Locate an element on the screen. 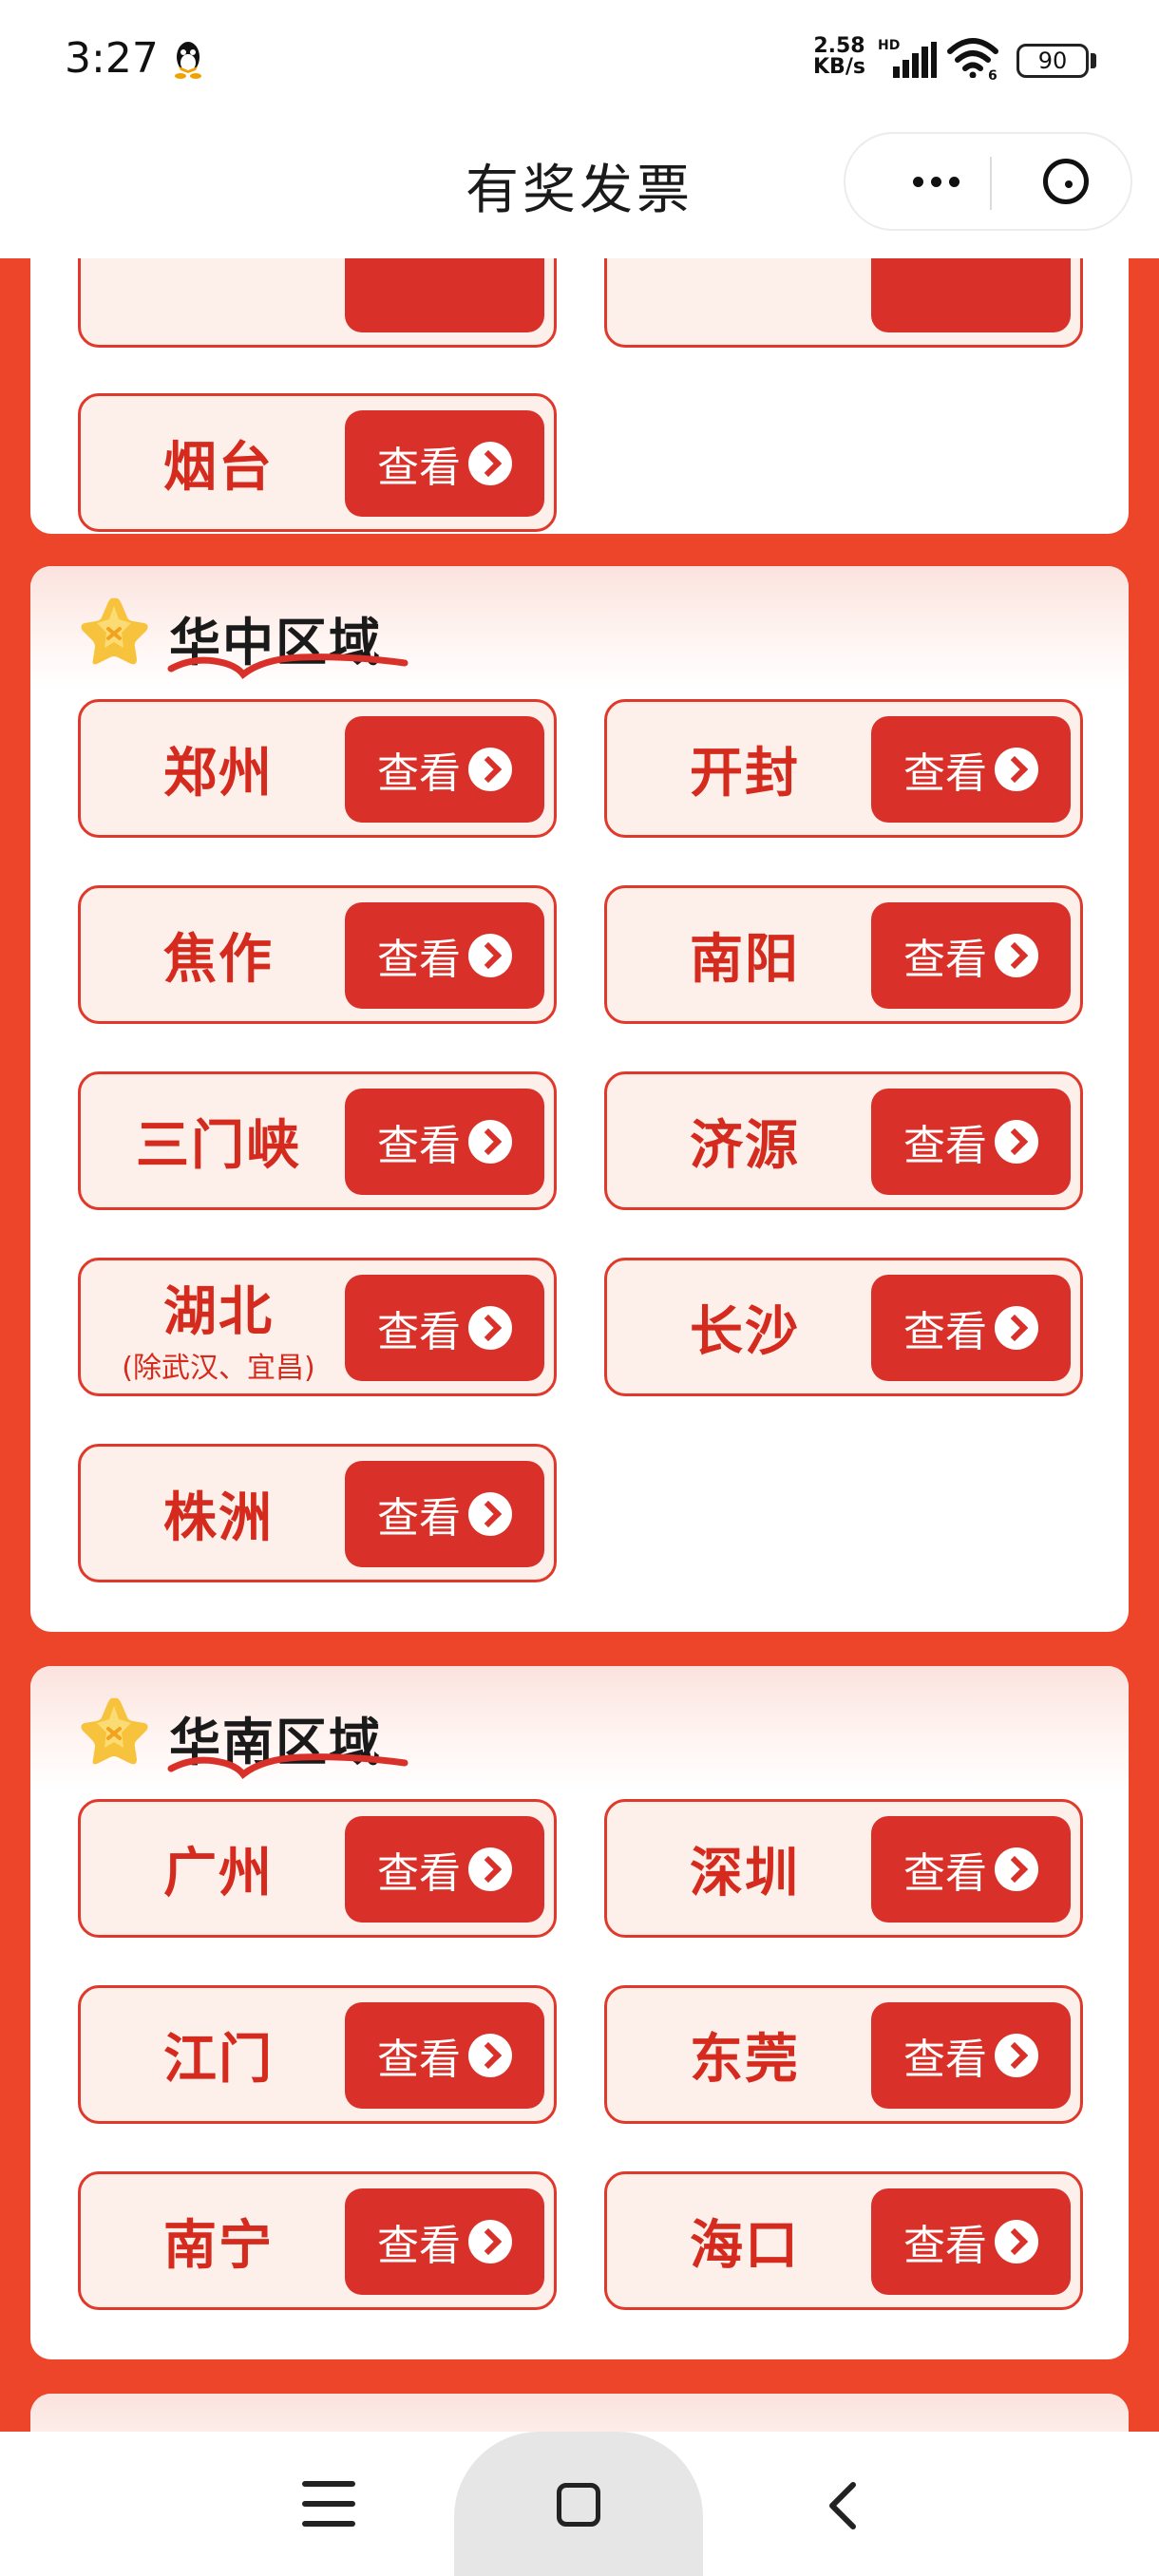 The height and width of the screenshot is (2576, 1159). city-button: 焦作 查看 is located at coordinates (317, 954).